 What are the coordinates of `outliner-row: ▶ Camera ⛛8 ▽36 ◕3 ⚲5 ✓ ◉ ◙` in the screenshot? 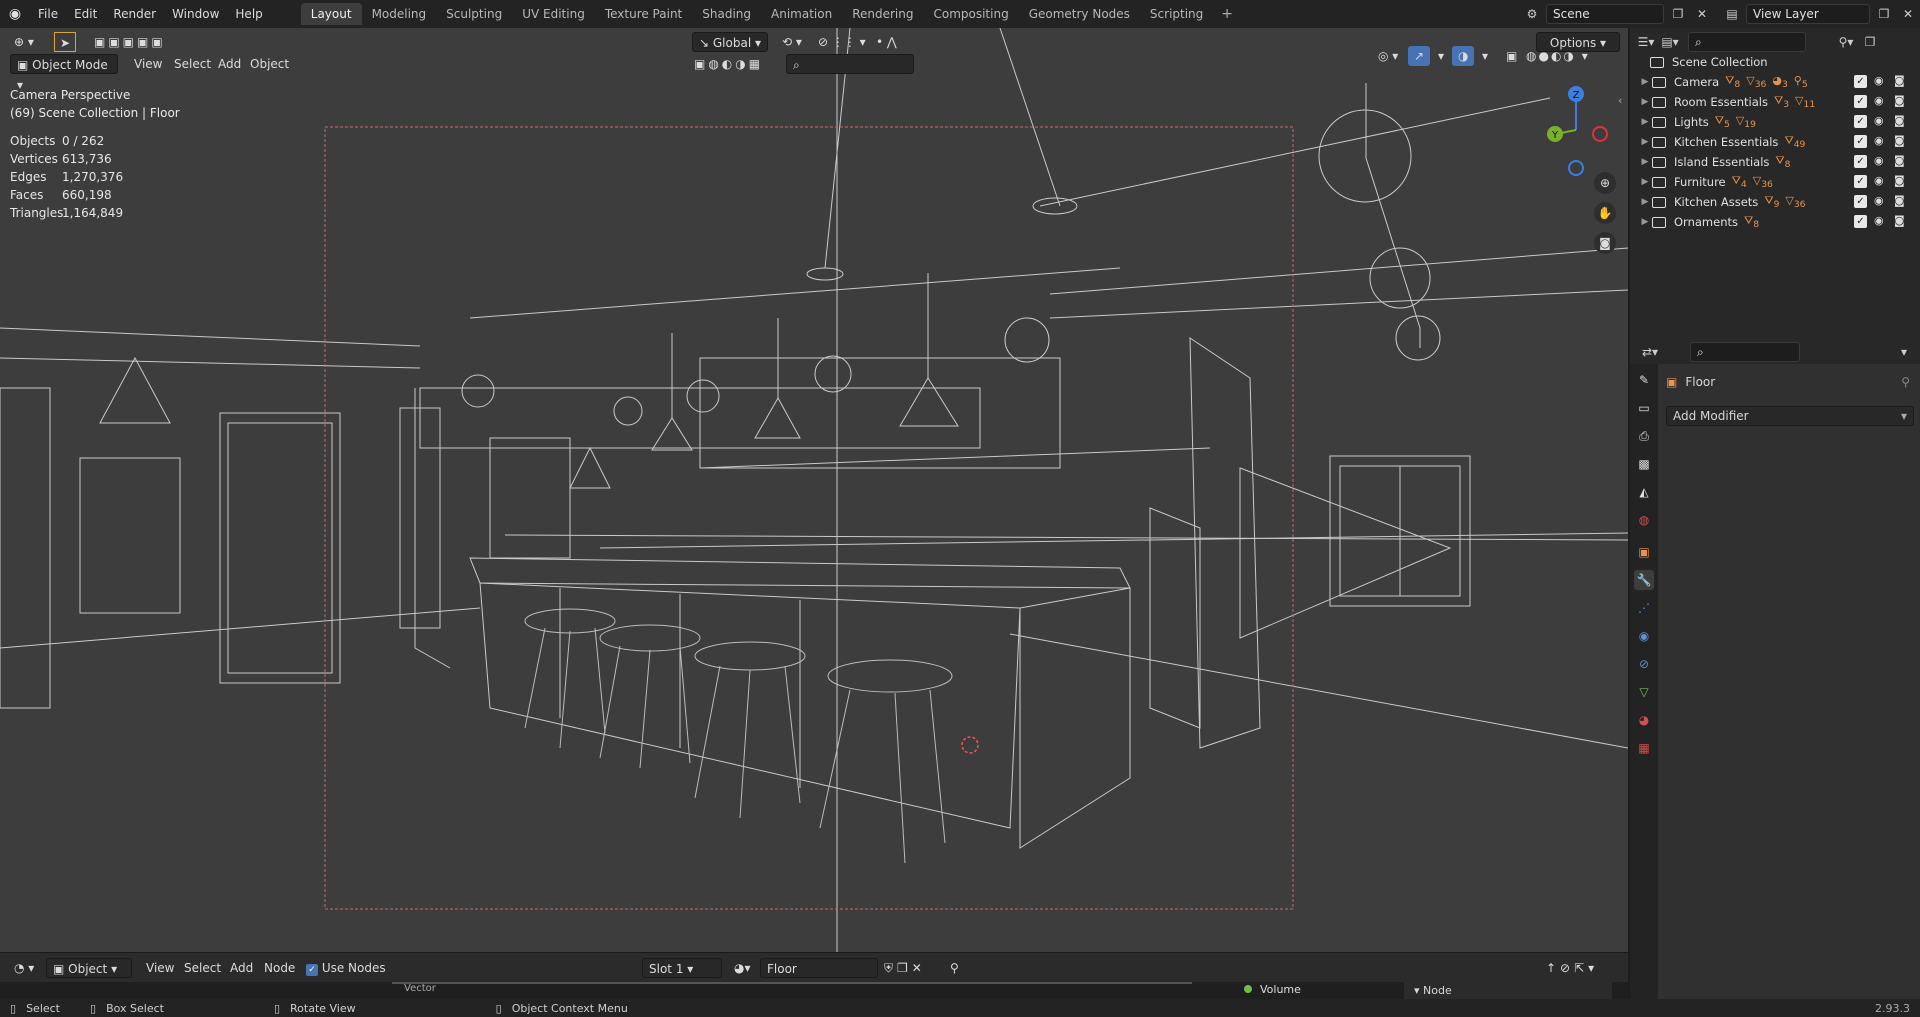 It's located at (1775, 82).